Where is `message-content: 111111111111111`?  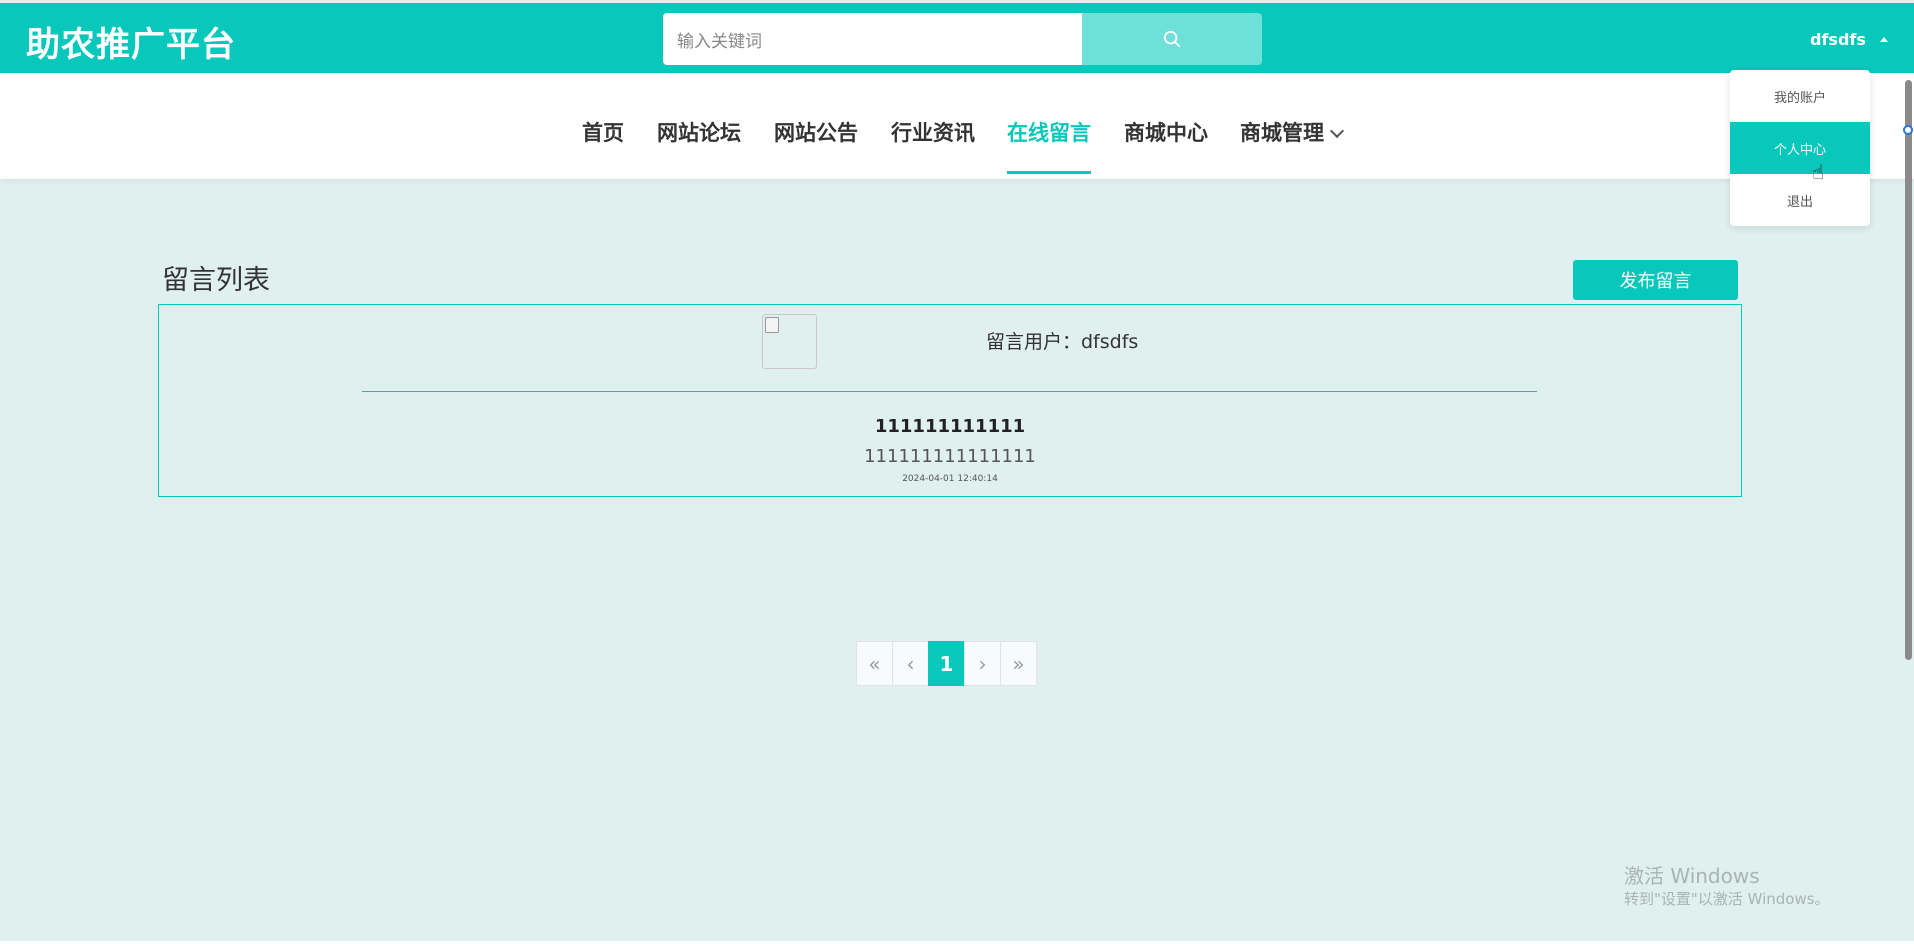 message-content: 111111111111111 is located at coordinates (950, 456).